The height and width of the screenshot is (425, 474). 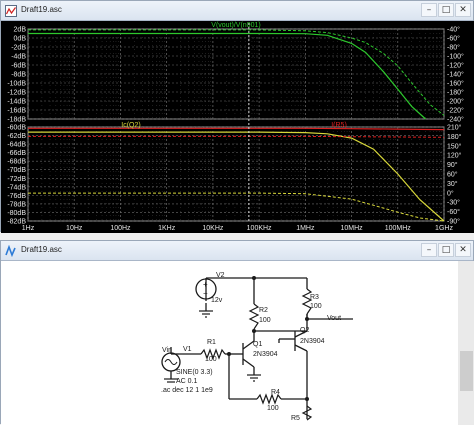 I want to click on y-tick-label: 2dB, so click(x=20, y=30).